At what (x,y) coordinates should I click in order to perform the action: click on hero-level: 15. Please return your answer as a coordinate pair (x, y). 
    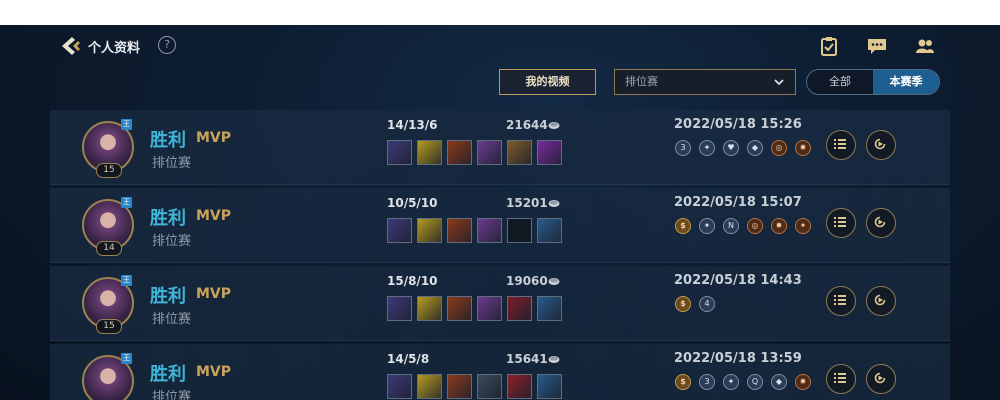
    Looking at the image, I should click on (109, 326).